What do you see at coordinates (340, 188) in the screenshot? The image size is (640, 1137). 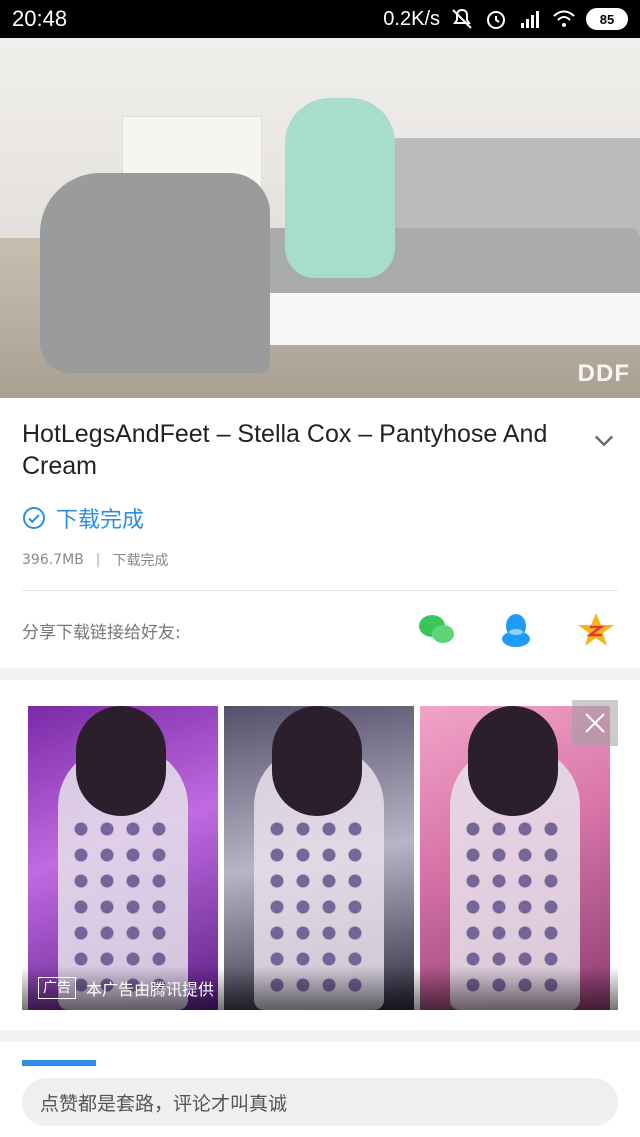 I see `scene-person-seated` at bounding box center [340, 188].